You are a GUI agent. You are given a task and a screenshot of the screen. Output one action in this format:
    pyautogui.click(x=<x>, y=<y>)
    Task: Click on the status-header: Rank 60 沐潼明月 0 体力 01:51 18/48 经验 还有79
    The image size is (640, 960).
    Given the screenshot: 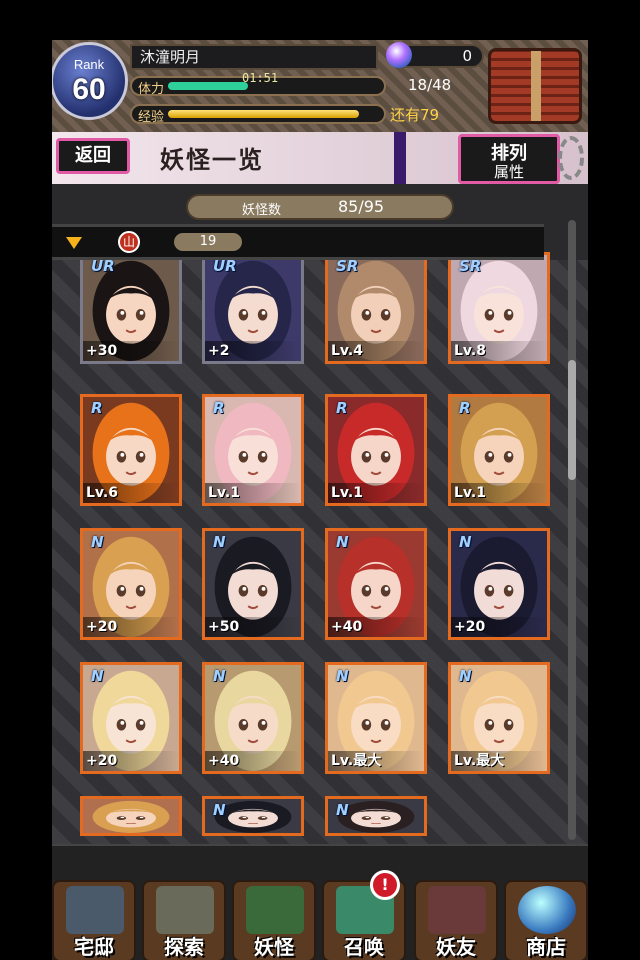 What is the action you would take?
    pyautogui.click(x=320, y=86)
    